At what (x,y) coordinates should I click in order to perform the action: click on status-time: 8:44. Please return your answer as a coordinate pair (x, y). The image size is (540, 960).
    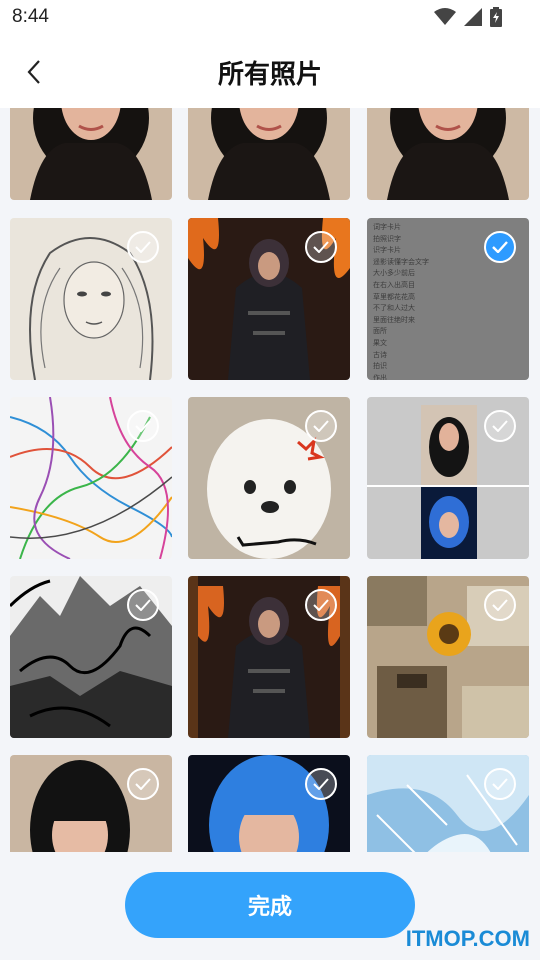
    Looking at the image, I should click on (30, 16).